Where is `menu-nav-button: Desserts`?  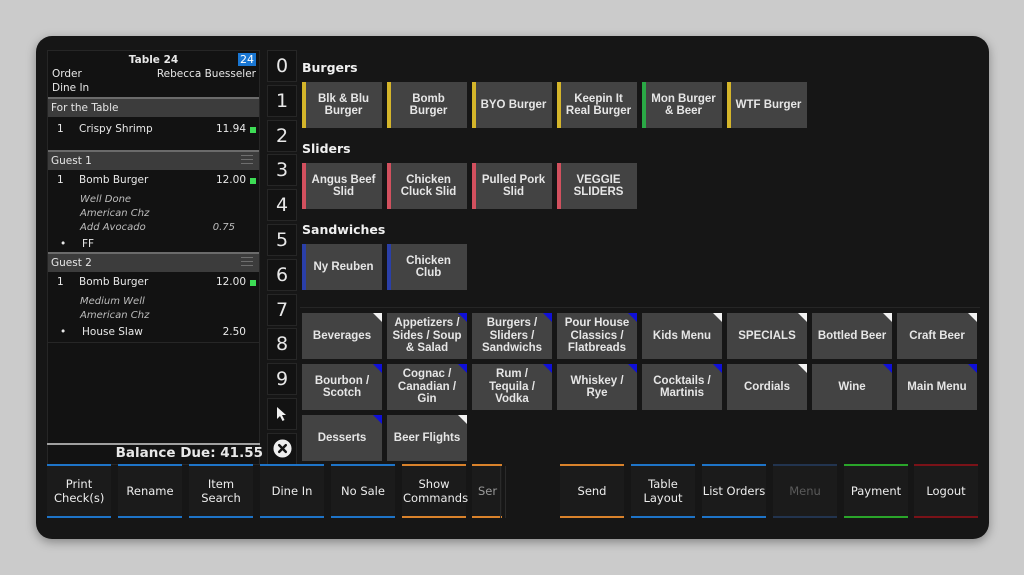
menu-nav-button: Desserts is located at coordinates (342, 438).